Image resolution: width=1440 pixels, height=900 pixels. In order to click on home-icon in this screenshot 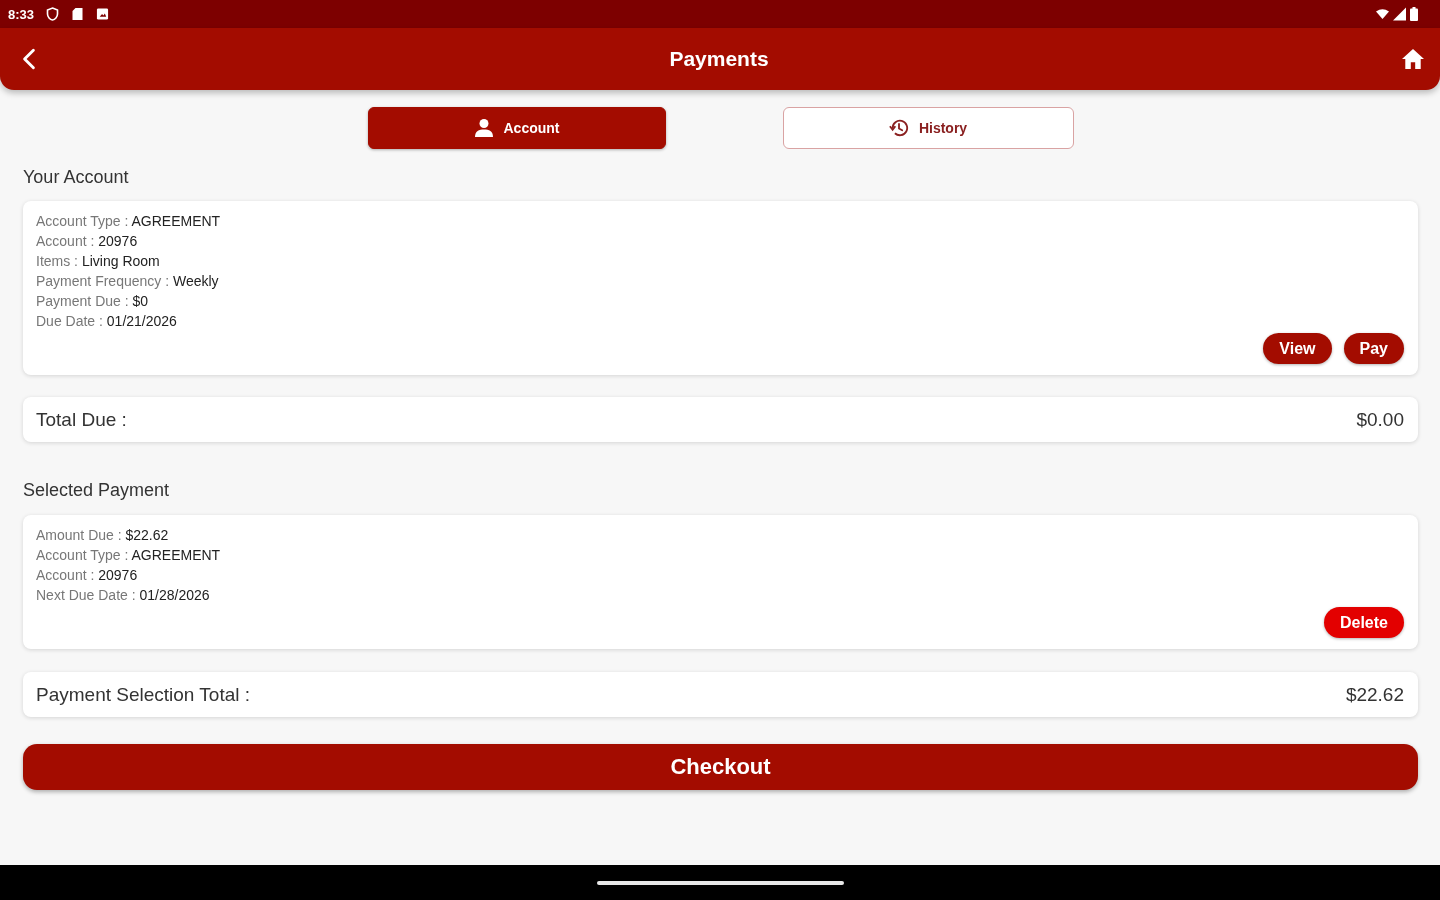, I will do `click(1413, 59)`.